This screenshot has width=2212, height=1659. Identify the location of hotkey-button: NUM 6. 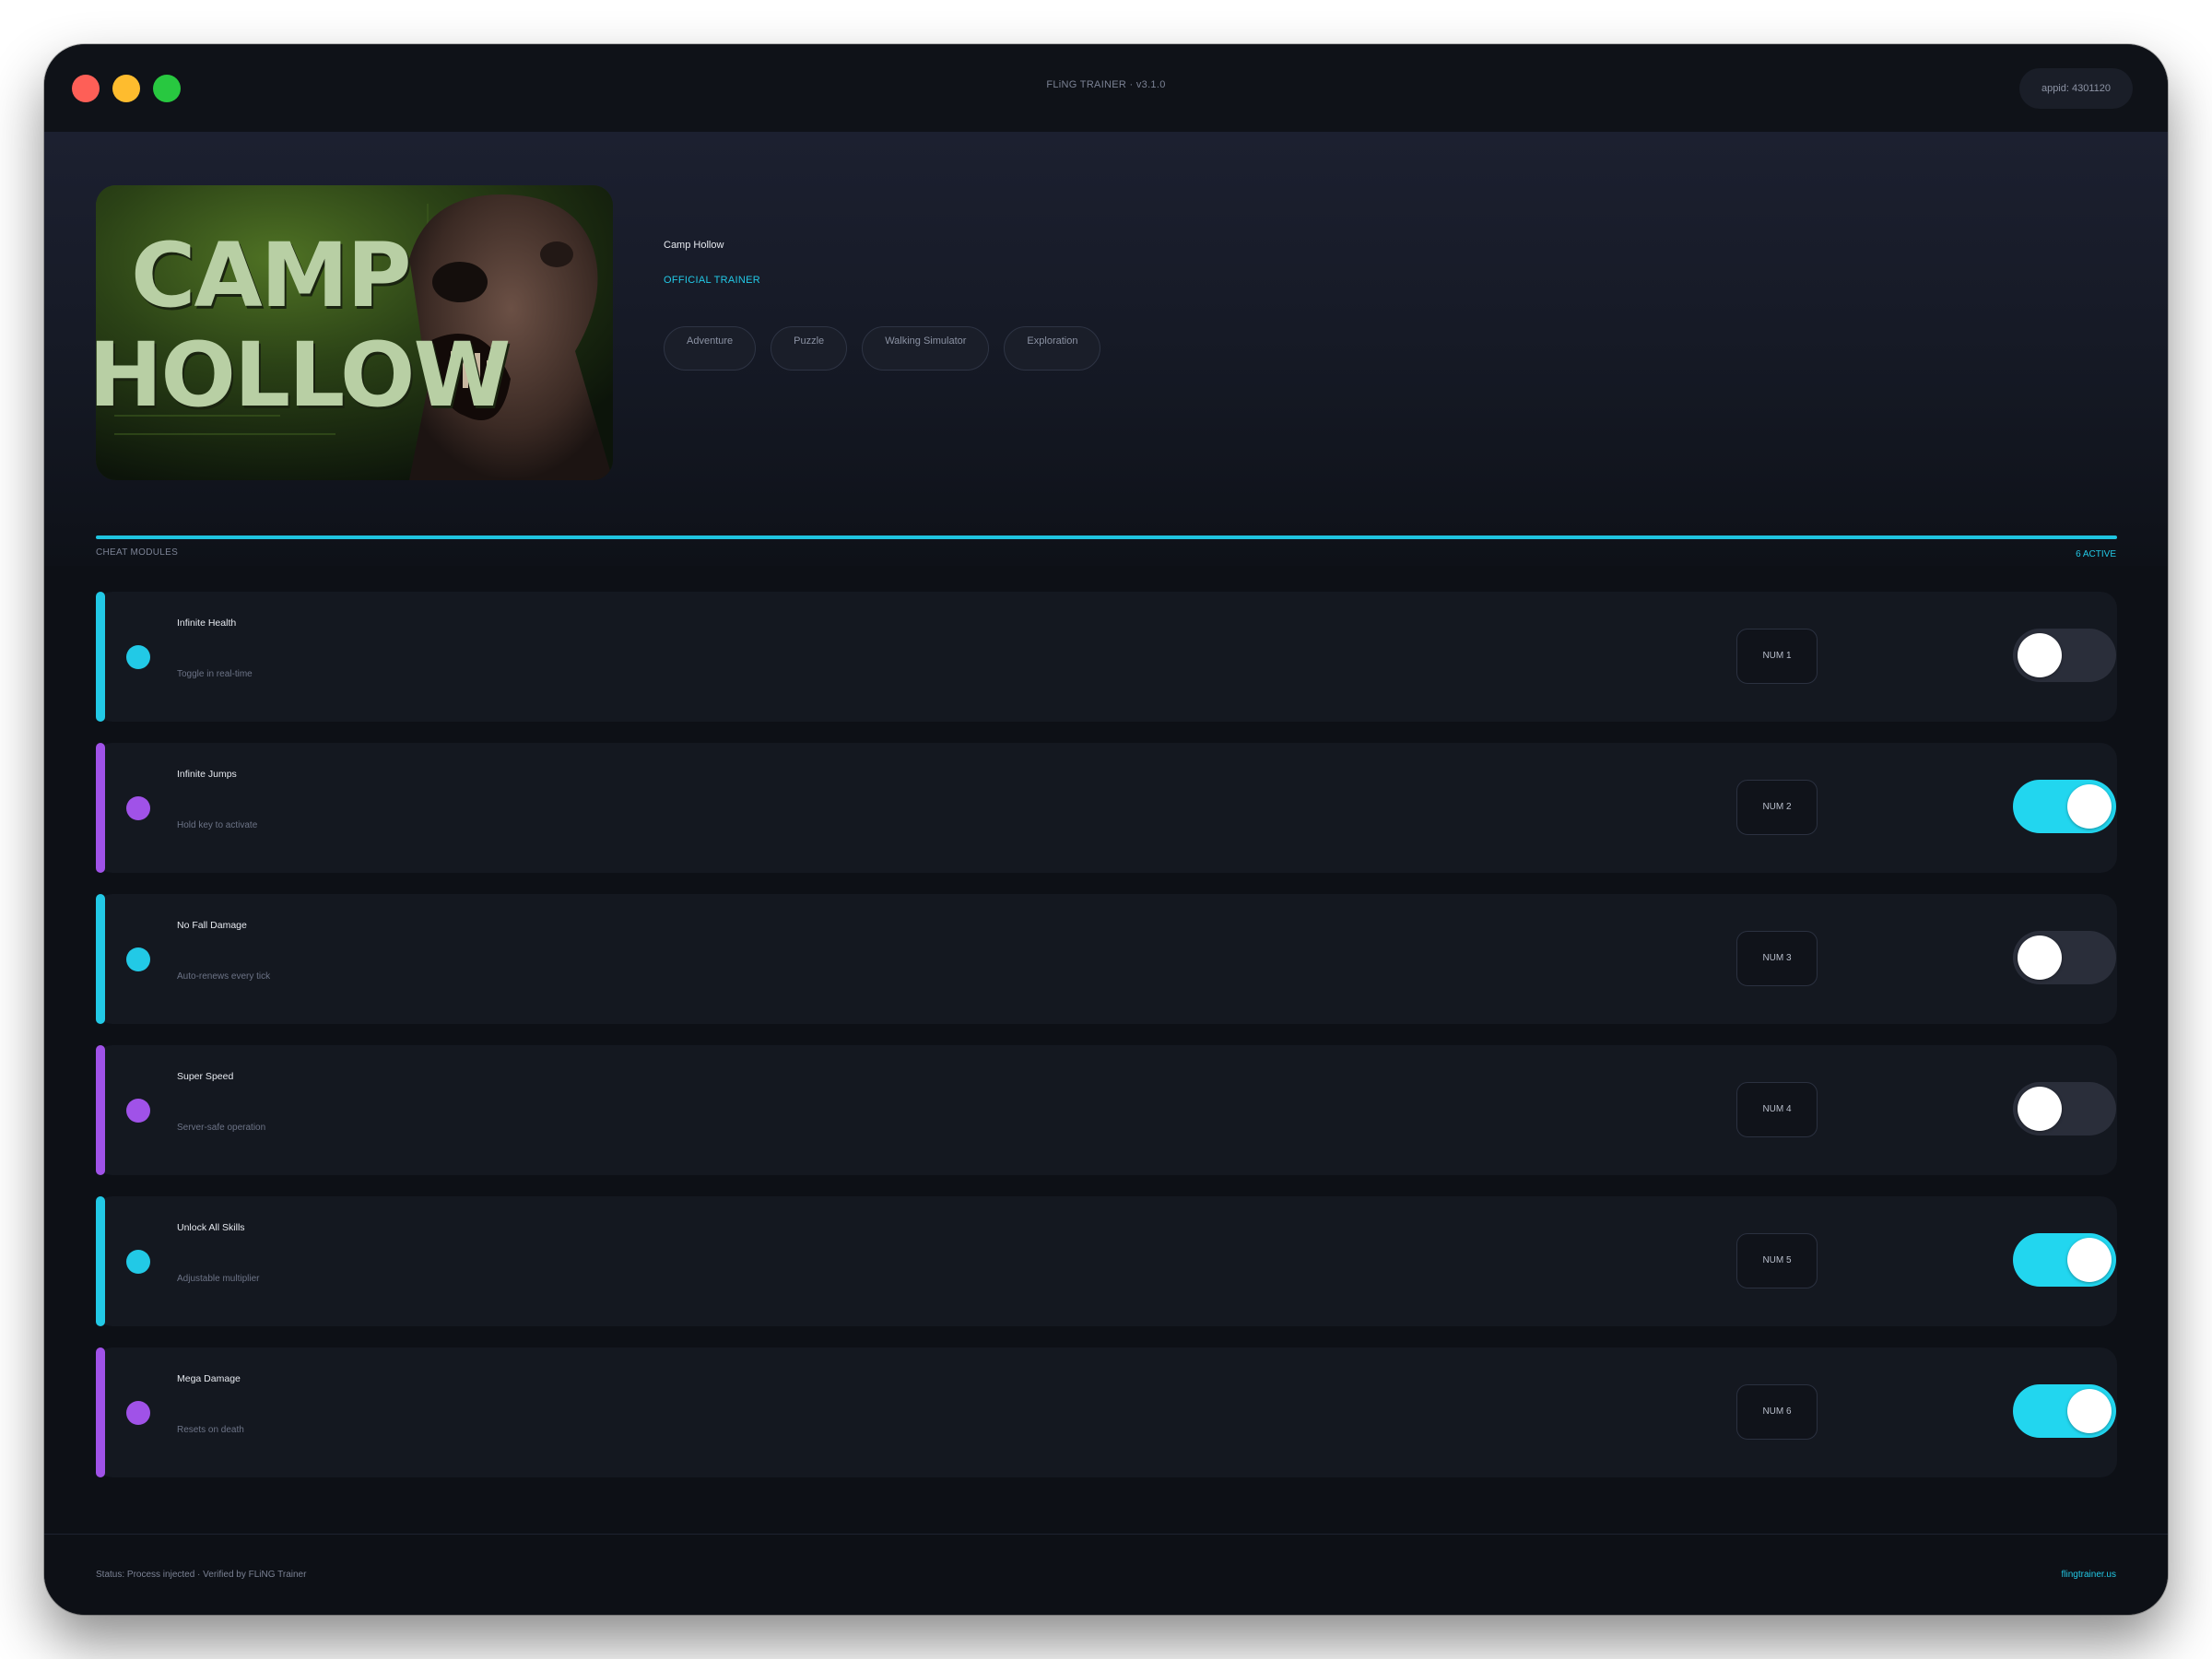
(1777, 1412).